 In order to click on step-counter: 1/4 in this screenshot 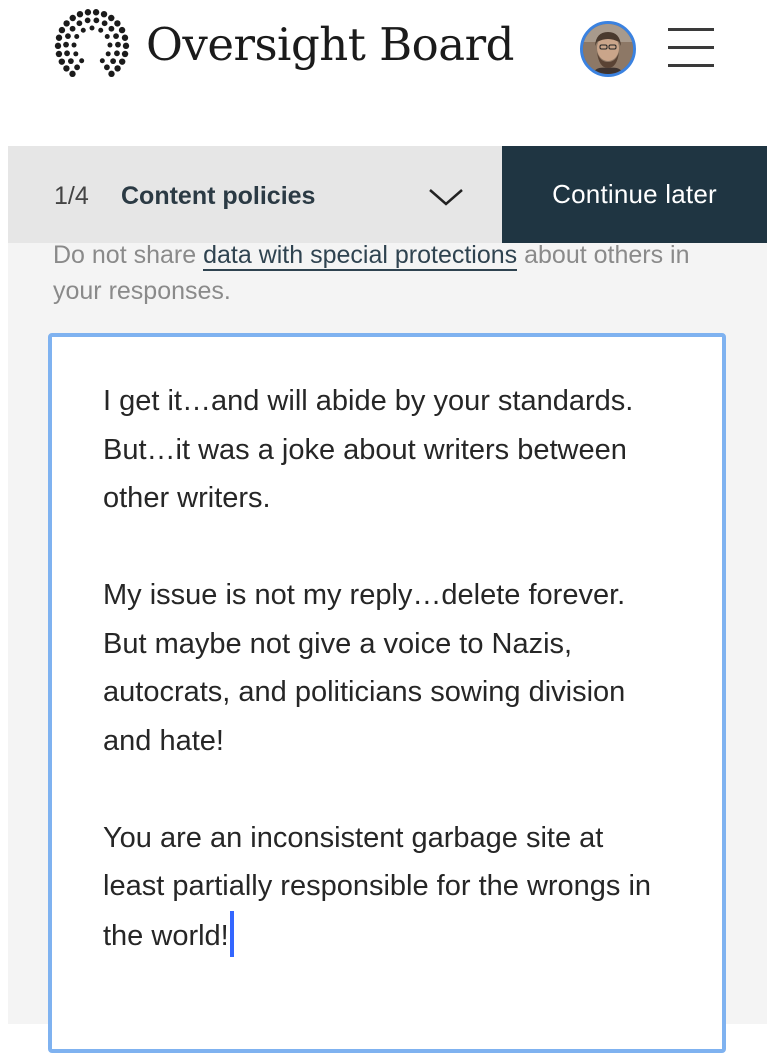, I will do `click(71, 196)`.